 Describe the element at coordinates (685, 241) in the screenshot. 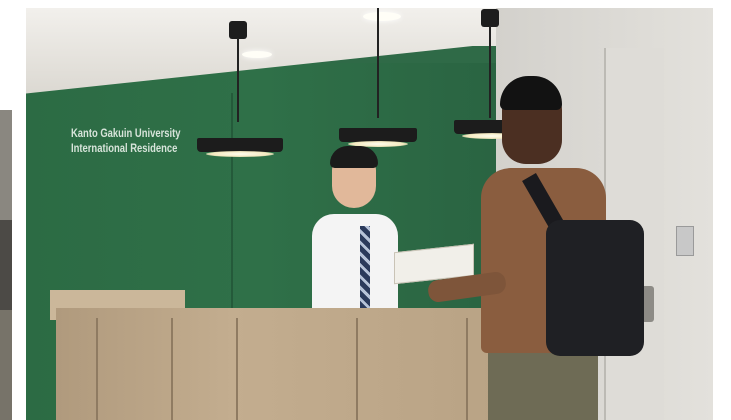

I see `wall-switch-plate` at that location.